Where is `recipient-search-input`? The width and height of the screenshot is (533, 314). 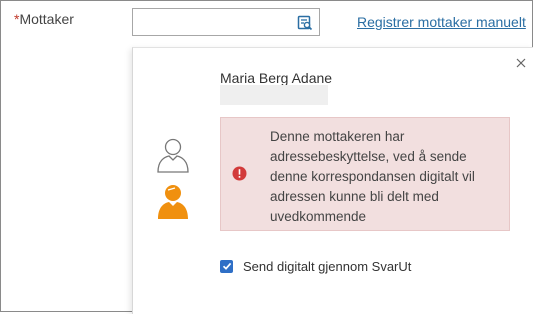 recipient-search-input is located at coordinates (226, 22).